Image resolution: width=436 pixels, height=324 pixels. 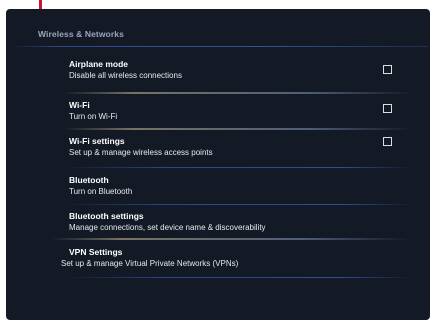 What do you see at coordinates (81, 34) in the screenshot?
I see `section-header: Wireless & Networks` at bounding box center [81, 34].